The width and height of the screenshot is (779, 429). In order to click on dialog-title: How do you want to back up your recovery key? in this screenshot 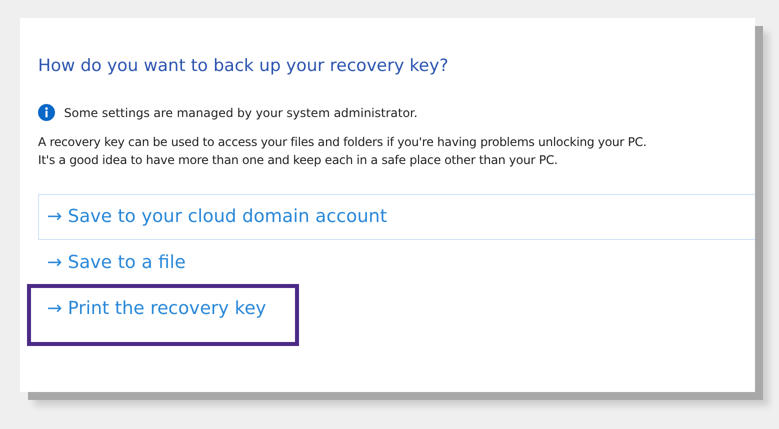, I will do `click(244, 66)`.